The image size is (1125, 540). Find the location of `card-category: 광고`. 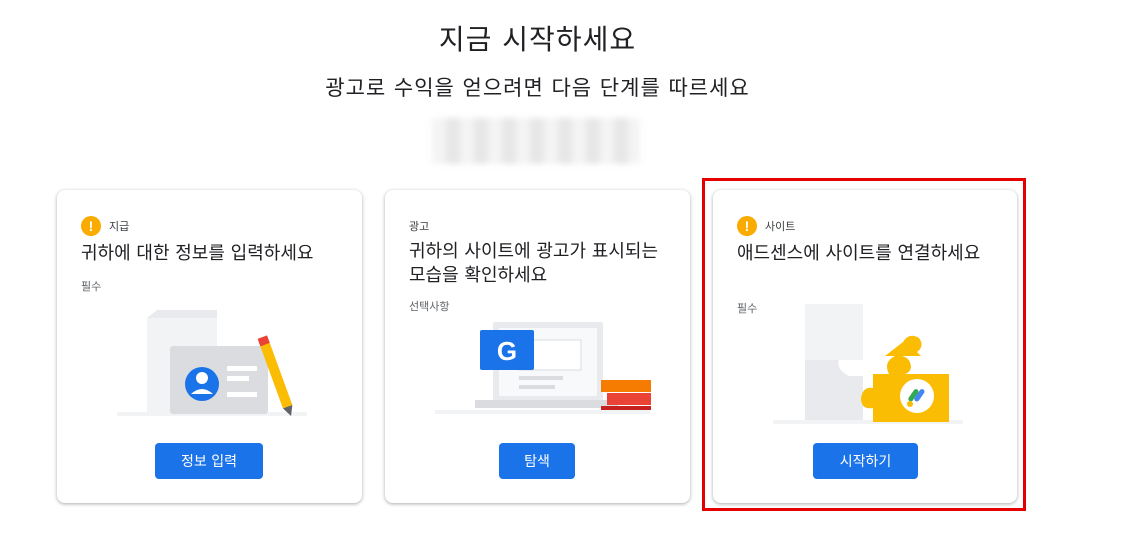

card-category: 광고 is located at coordinates (419, 226).